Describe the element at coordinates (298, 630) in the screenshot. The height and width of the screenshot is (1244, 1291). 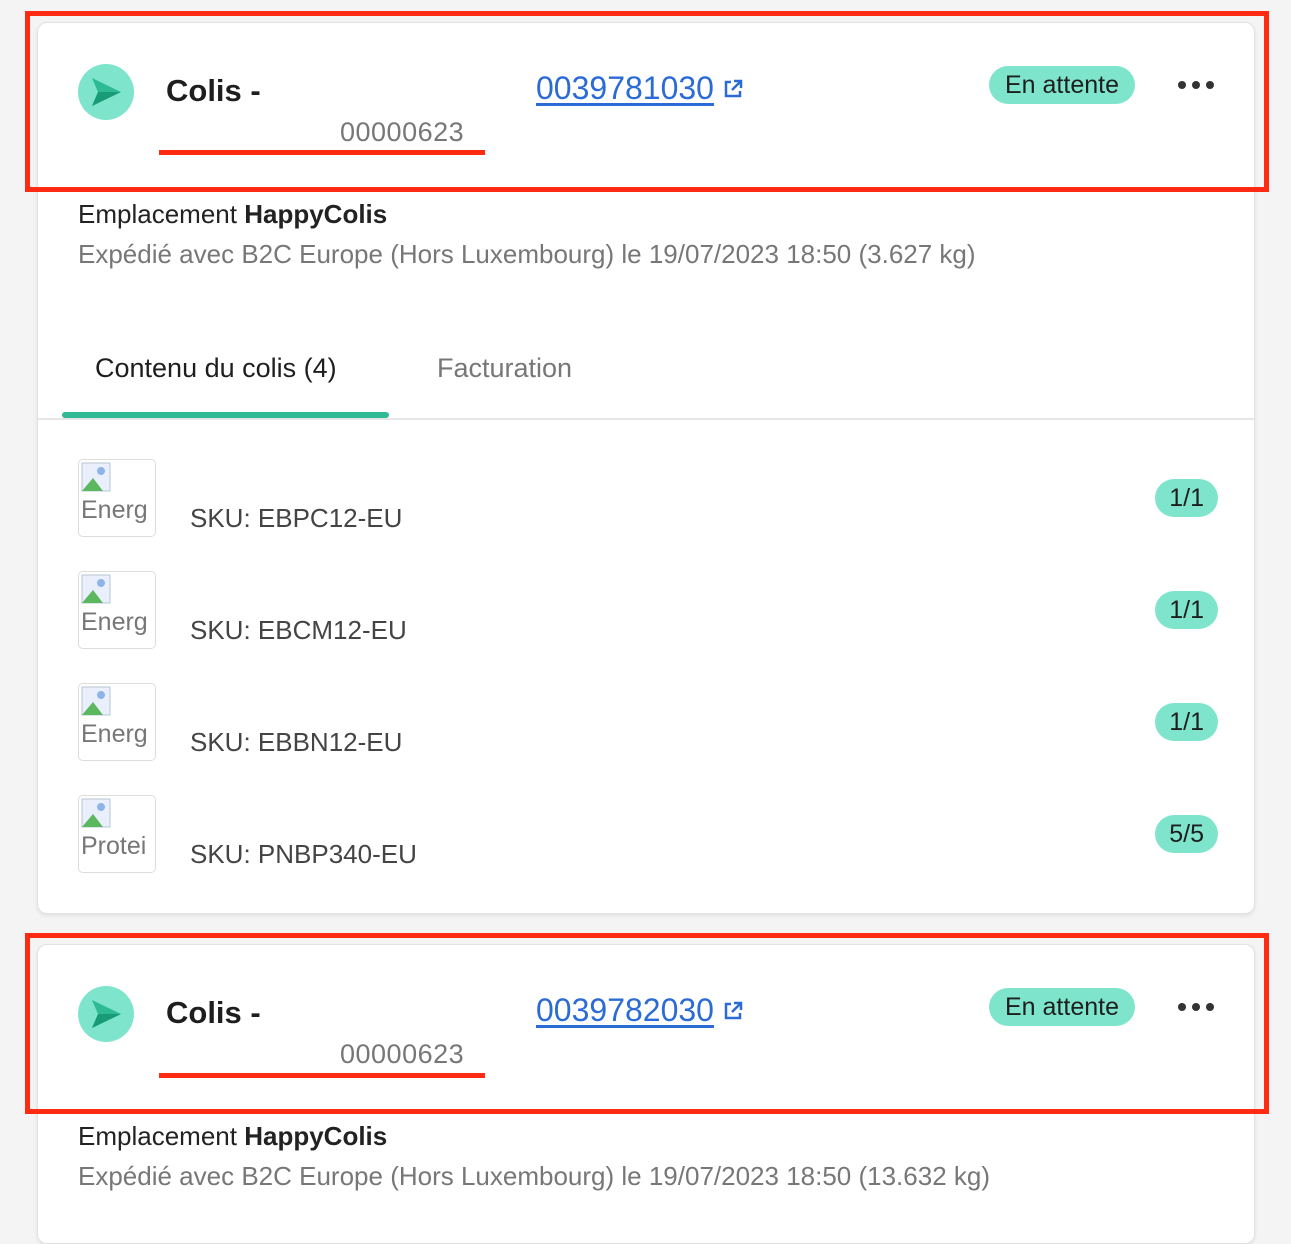
I see `item-sku: SKU: EBCM12-EU` at that location.